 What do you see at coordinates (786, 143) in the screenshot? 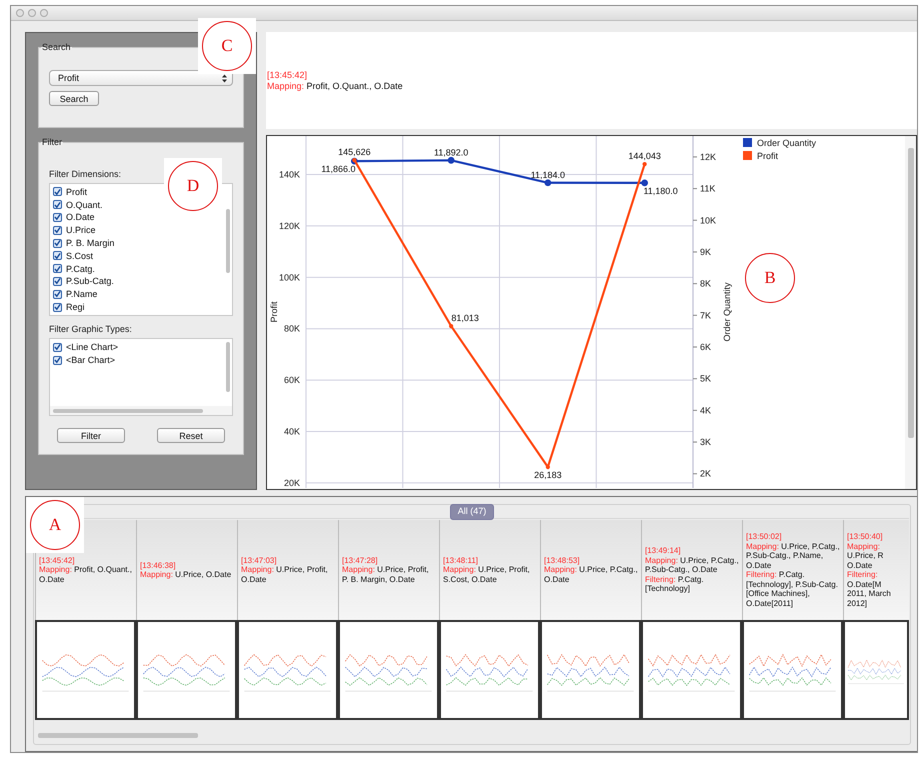
I see `legend-label: Order Quantity` at bounding box center [786, 143].